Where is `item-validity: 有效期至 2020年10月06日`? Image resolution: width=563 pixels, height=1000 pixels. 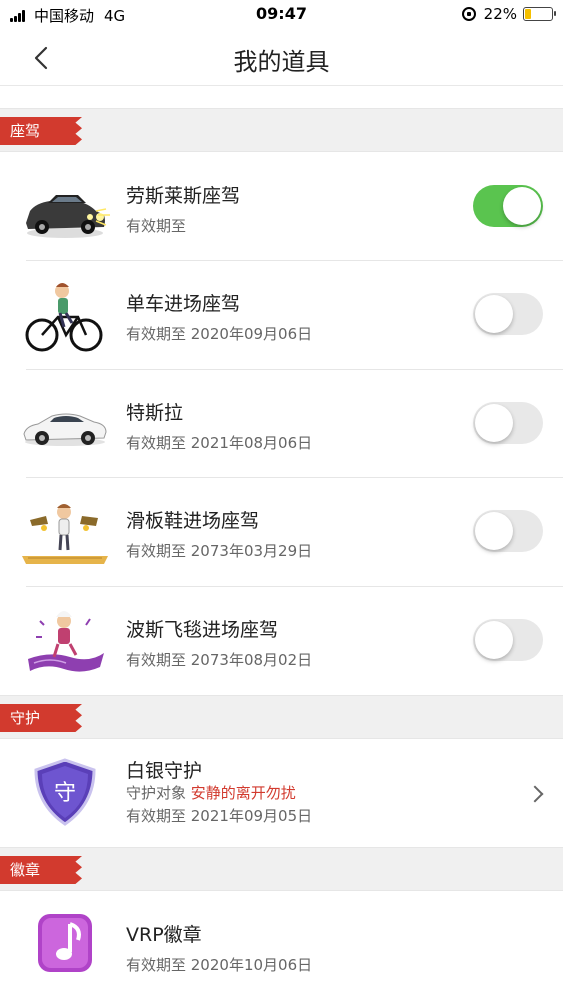 item-validity: 有效期至 2020年10月06日 is located at coordinates (219, 965).